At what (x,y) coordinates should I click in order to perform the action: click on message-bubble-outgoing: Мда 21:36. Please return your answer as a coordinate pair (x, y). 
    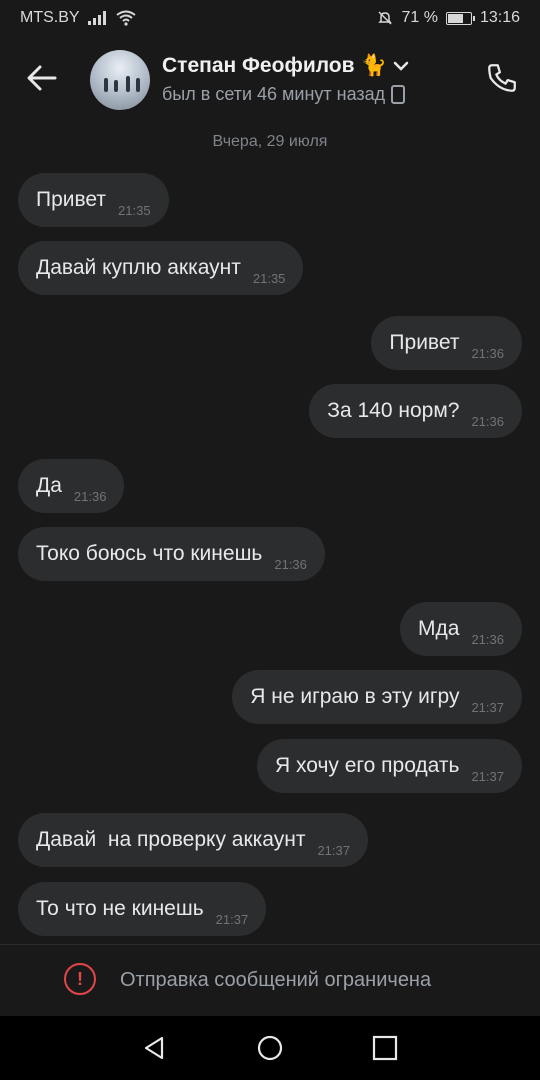
    Looking at the image, I should click on (461, 629).